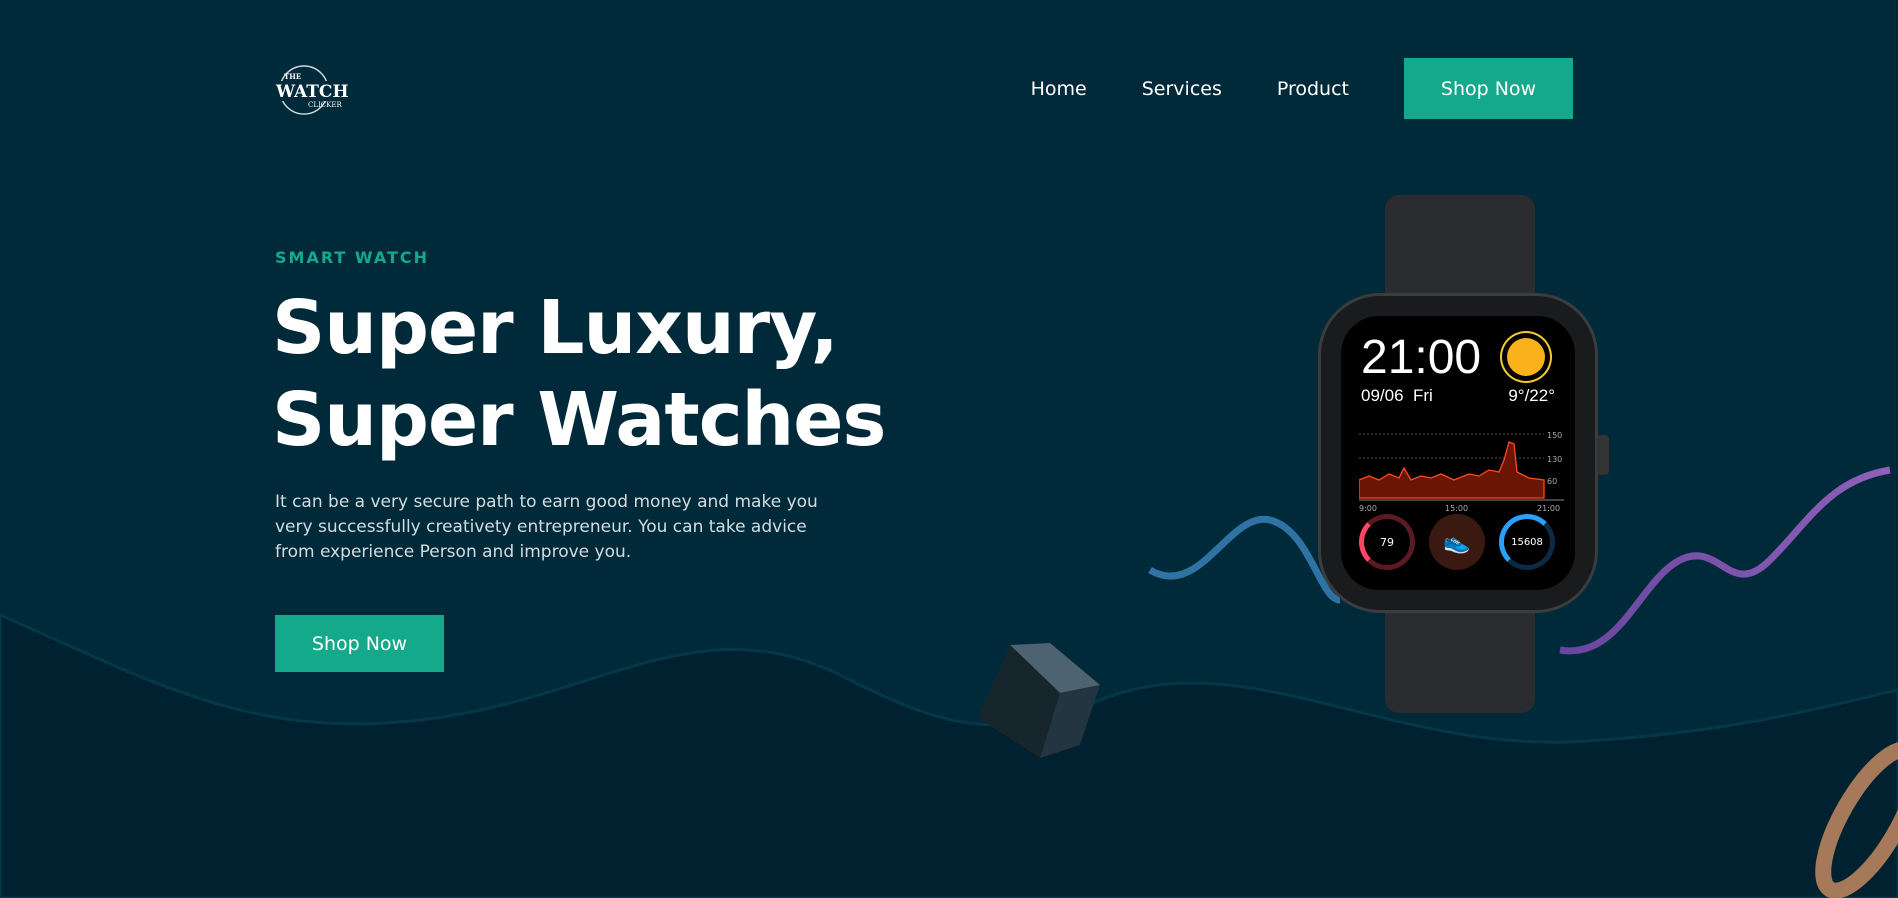 This screenshot has height=898, width=1898. What do you see at coordinates (1313, 89) in the screenshot?
I see `nav-product: Product` at bounding box center [1313, 89].